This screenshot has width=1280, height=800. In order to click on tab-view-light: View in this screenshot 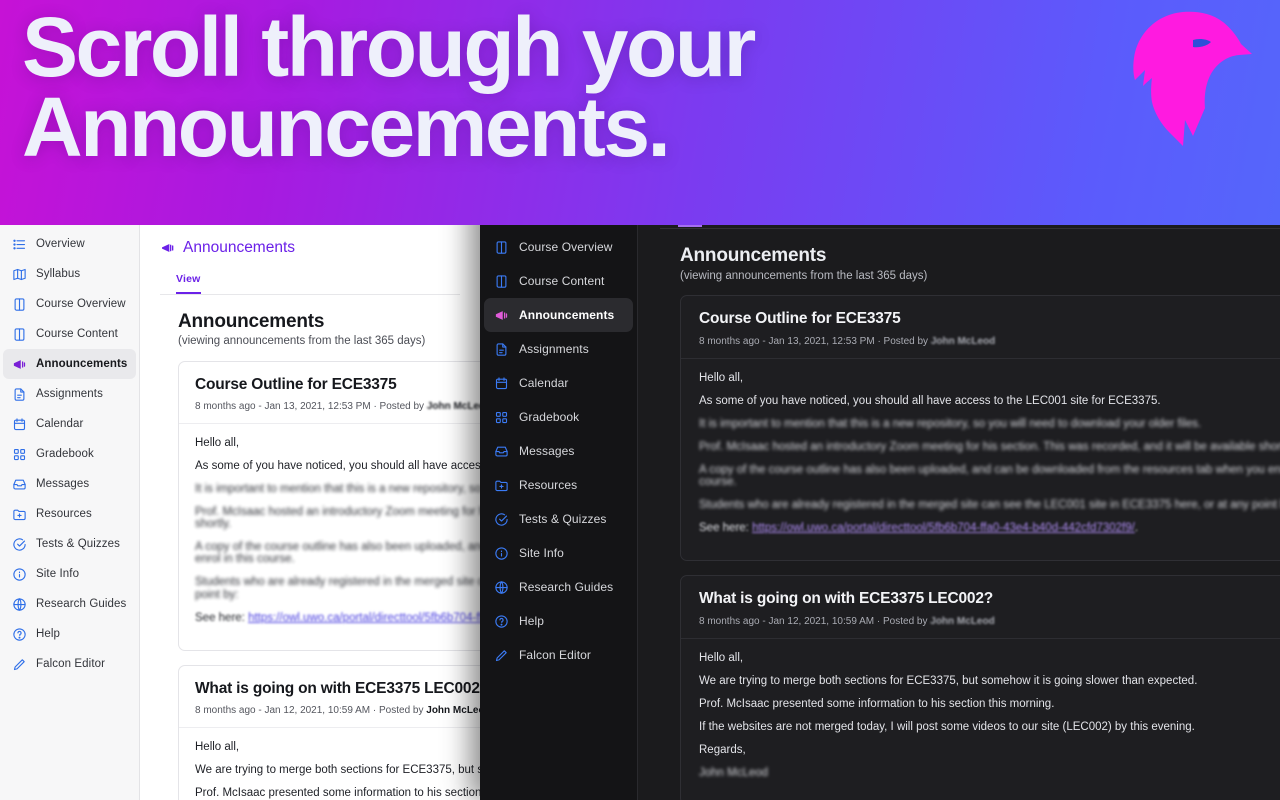, I will do `click(188, 283)`.